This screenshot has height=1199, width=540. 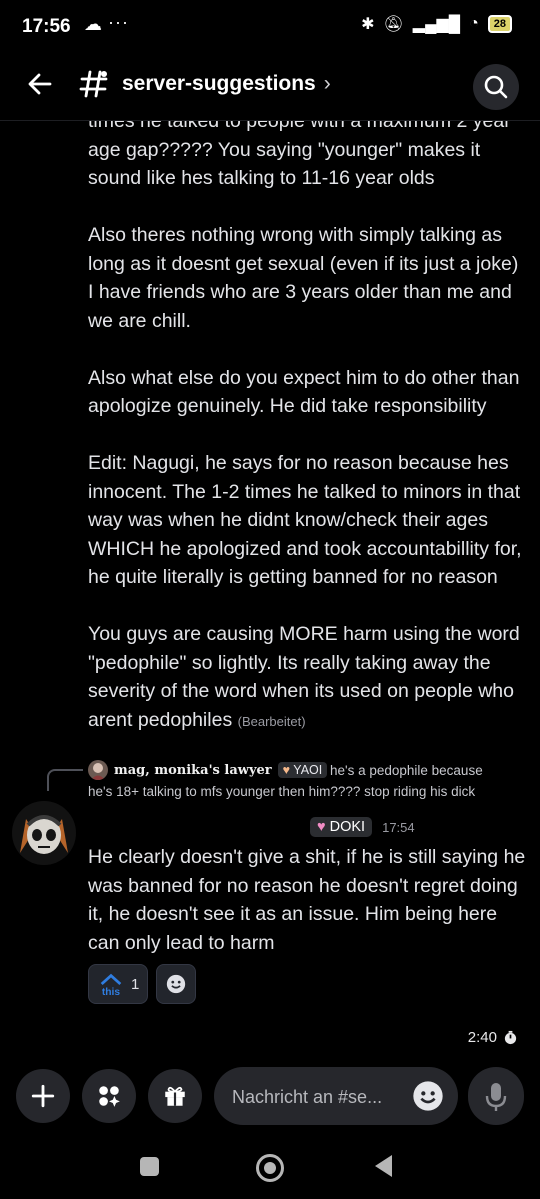 What do you see at coordinates (44, 833) in the screenshot?
I see `author-avatar` at bounding box center [44, 833].